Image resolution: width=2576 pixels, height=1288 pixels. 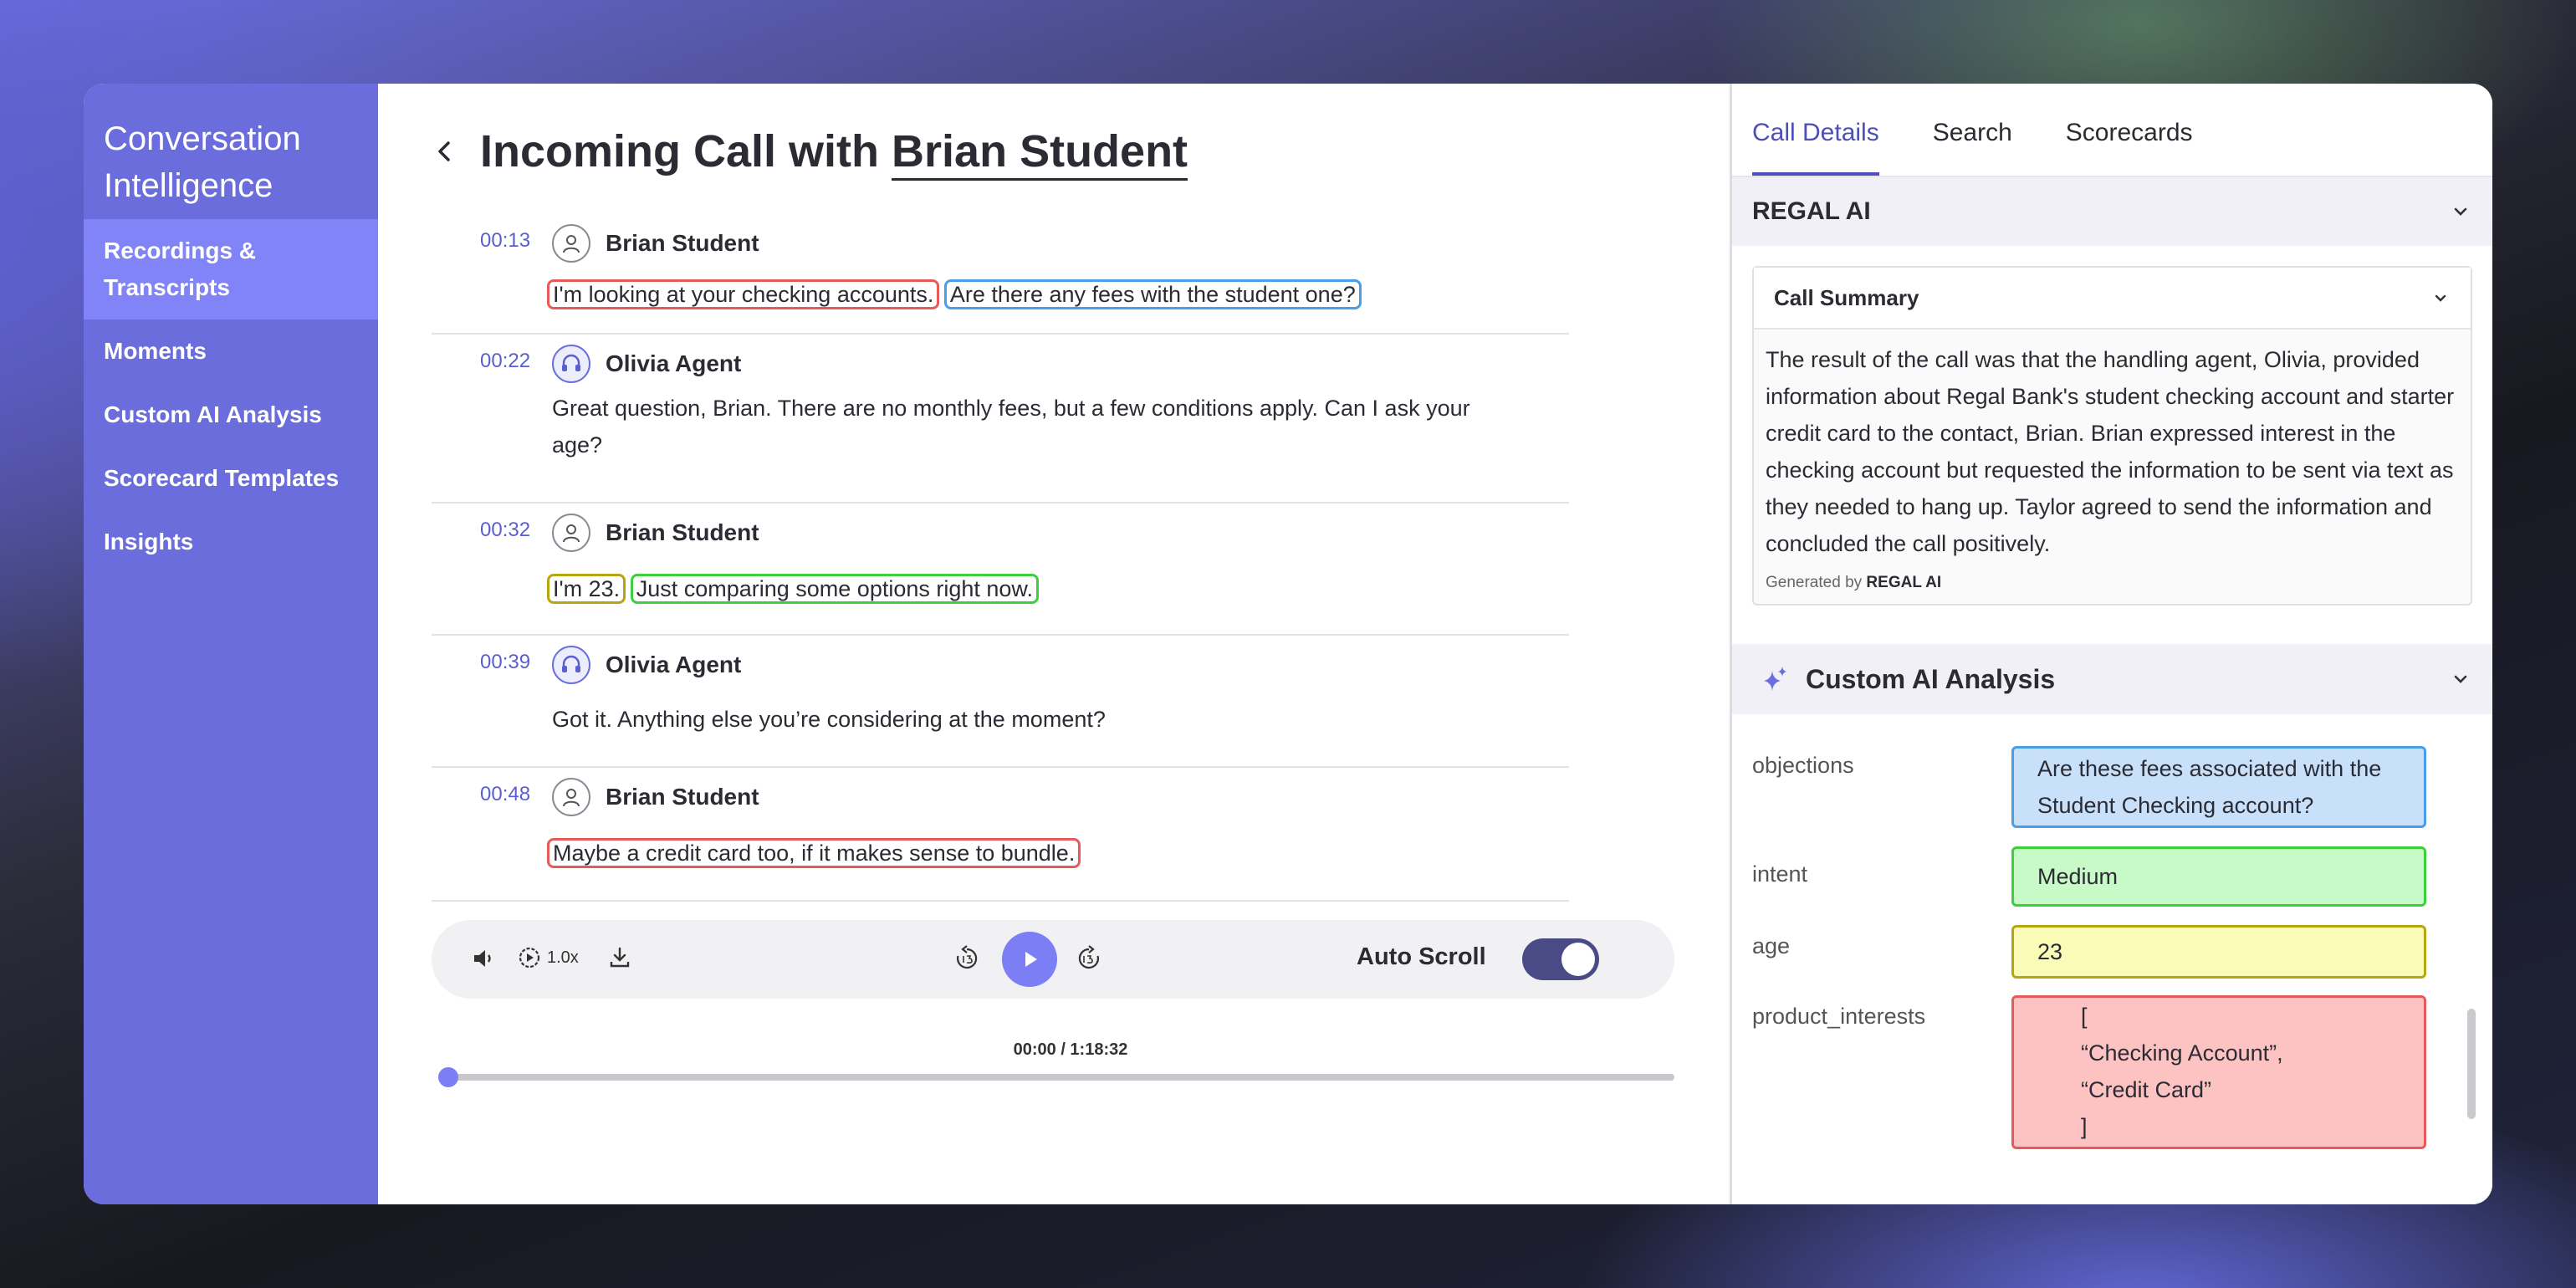 What do you see at coordinates (505, 361) in the screenshot?
I see `timestamp-link: 00:22` at bounding box center [505, 361].